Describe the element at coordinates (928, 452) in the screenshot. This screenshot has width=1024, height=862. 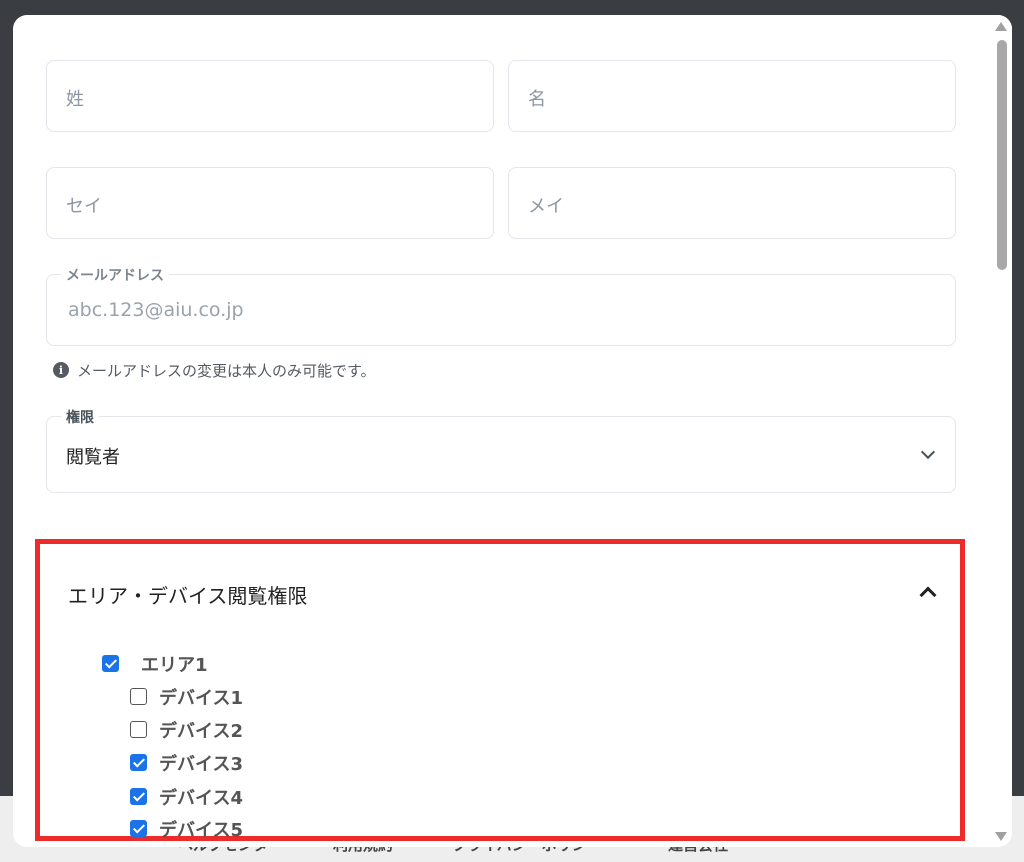
I see `chevron-down-icon` at that location.